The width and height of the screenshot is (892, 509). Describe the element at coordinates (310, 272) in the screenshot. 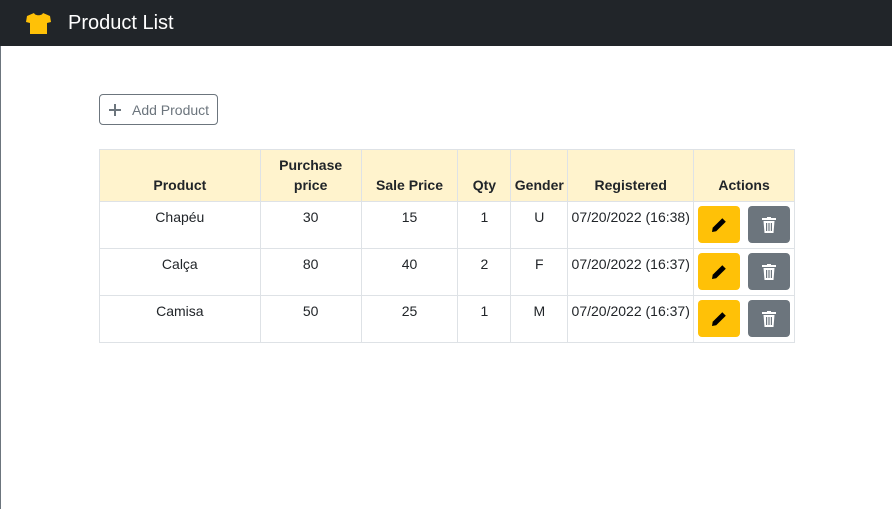

I see `cell-purchase-price: 80` at that location.